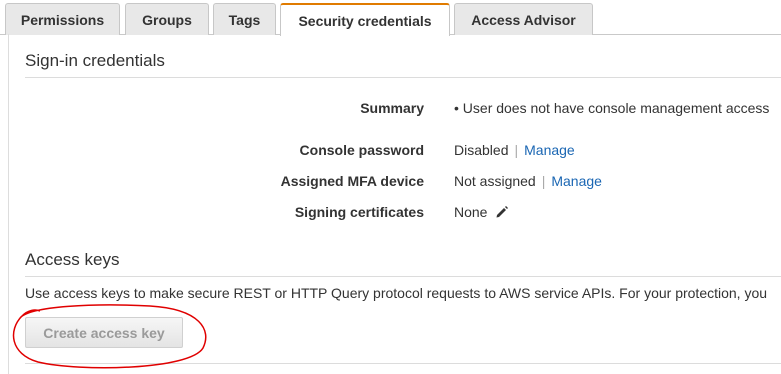 This screenshot has width=781, height=374. I want to click on assigned-mfa-value: Not assigned | Manage, so click(528, 181).